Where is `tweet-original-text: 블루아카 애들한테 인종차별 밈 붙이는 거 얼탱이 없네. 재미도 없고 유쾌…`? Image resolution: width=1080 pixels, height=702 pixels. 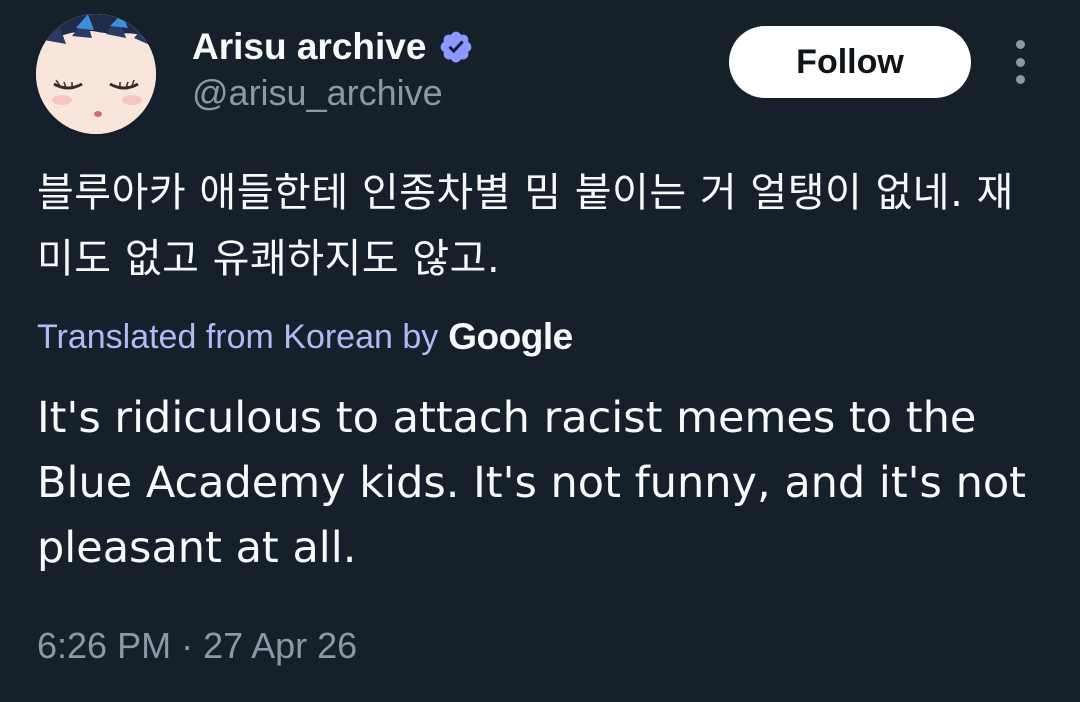
tweet-original-text: 블루아카 애들한테 인종차별 밈 붙이는 거 얼탱이 없네. 재미도 없고 유쾌… is located at coordinates (525, 226).